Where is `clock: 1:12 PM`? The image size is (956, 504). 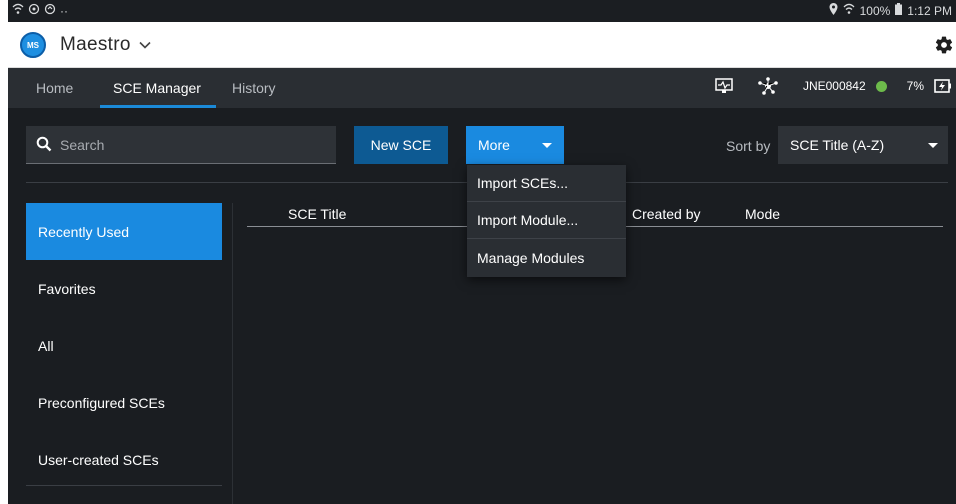
clock: 1:12 PM is located at coordinates (929, 10).